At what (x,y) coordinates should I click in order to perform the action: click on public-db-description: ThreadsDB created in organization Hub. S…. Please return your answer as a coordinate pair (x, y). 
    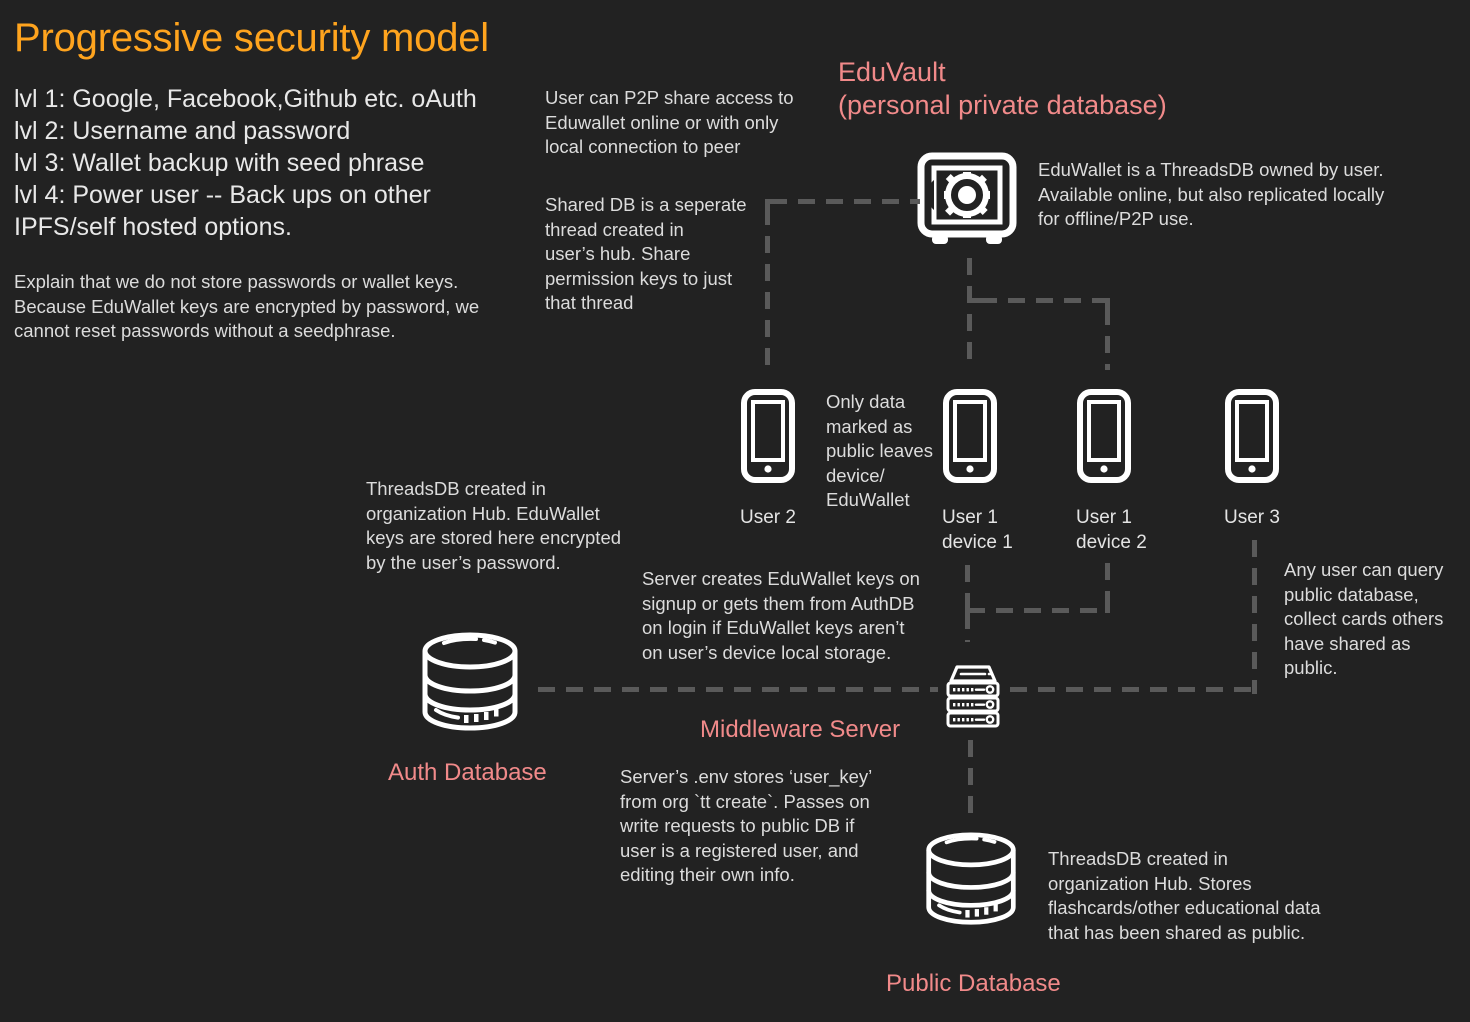
    Looking at the image, I should click on (1184, 895).